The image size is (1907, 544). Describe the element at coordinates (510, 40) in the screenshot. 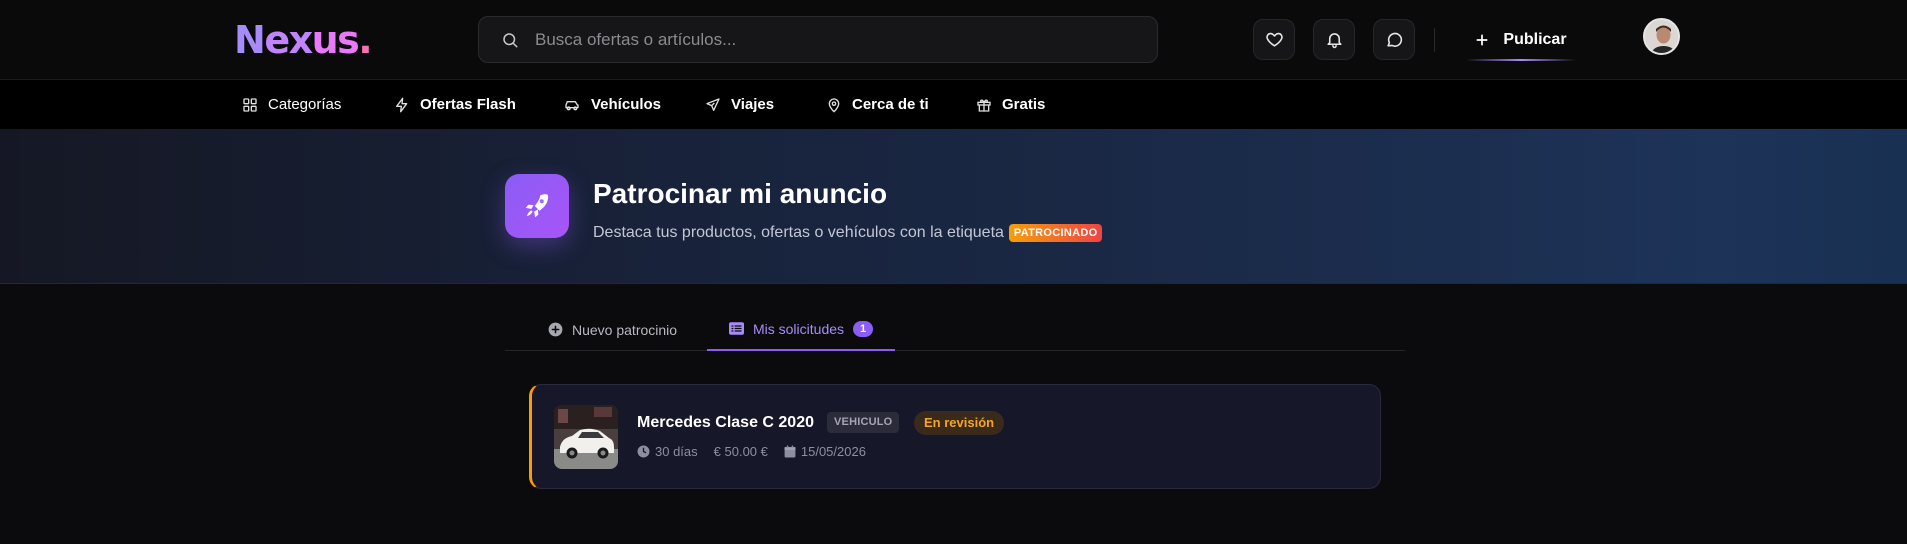

I see `search-icon` at that location.